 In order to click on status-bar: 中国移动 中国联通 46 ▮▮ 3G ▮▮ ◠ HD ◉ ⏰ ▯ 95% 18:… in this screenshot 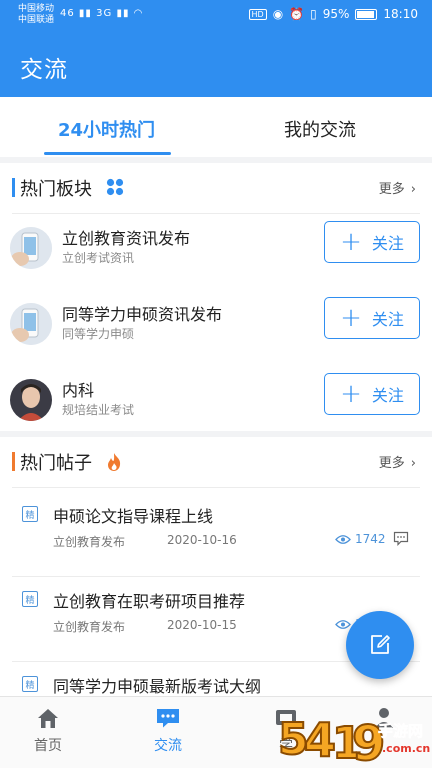, I will do `click(216, 15)`.